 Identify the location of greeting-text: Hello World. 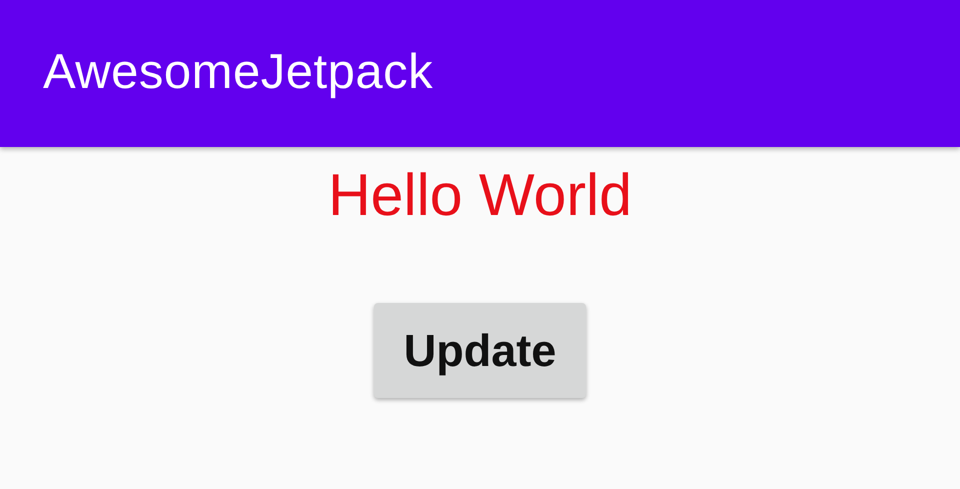
(480, 195).